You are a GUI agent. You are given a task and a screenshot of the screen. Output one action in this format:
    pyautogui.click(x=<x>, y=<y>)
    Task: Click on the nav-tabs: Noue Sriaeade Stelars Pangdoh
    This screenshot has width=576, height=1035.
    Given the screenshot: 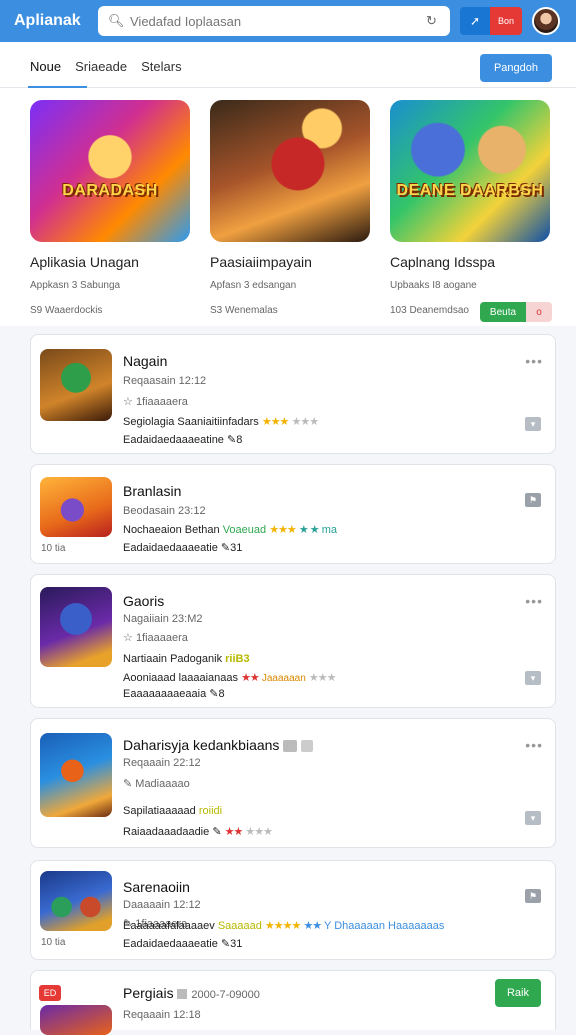 What is the action you would take?
    pyautogui.click(x=288, y=65)
    